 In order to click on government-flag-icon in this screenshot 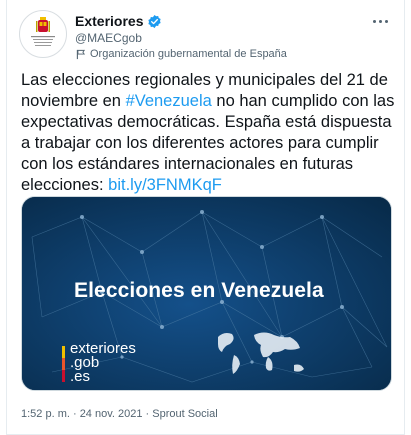, I will do `click(81, 54)`.